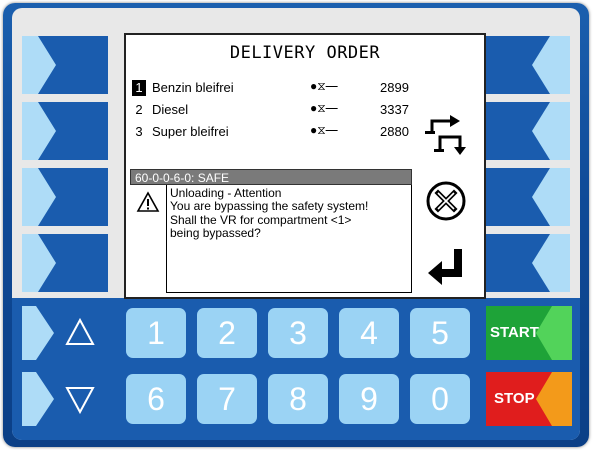 The width and height of the screenshot is (594, 450). I want to click on stop-button: STOP, so click(529, 401).